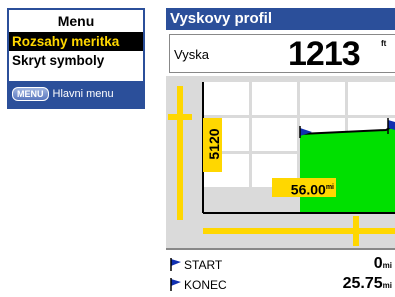 The height and width of the screenshot is (297, 395). What do you see at coordinates (280, 265) in the screenshot?
I see `start-row: START 0mi` at bounding box center [280, 265].